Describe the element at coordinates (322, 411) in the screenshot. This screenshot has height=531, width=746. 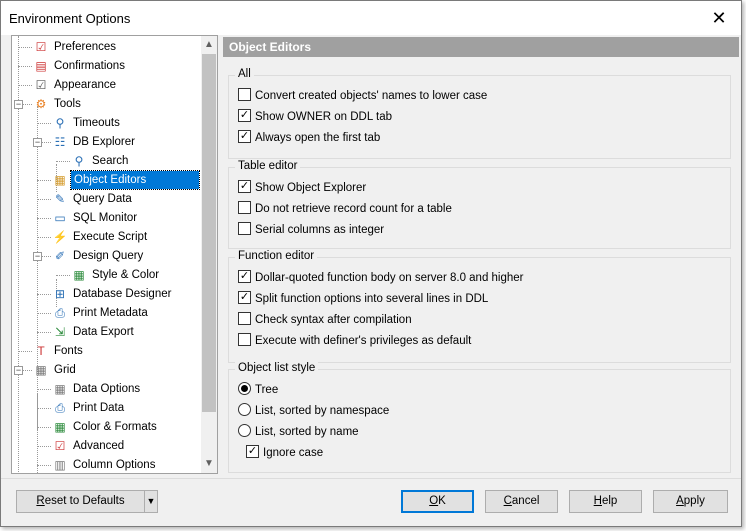
I see `option-label: List, sorted by namespace` at that location.